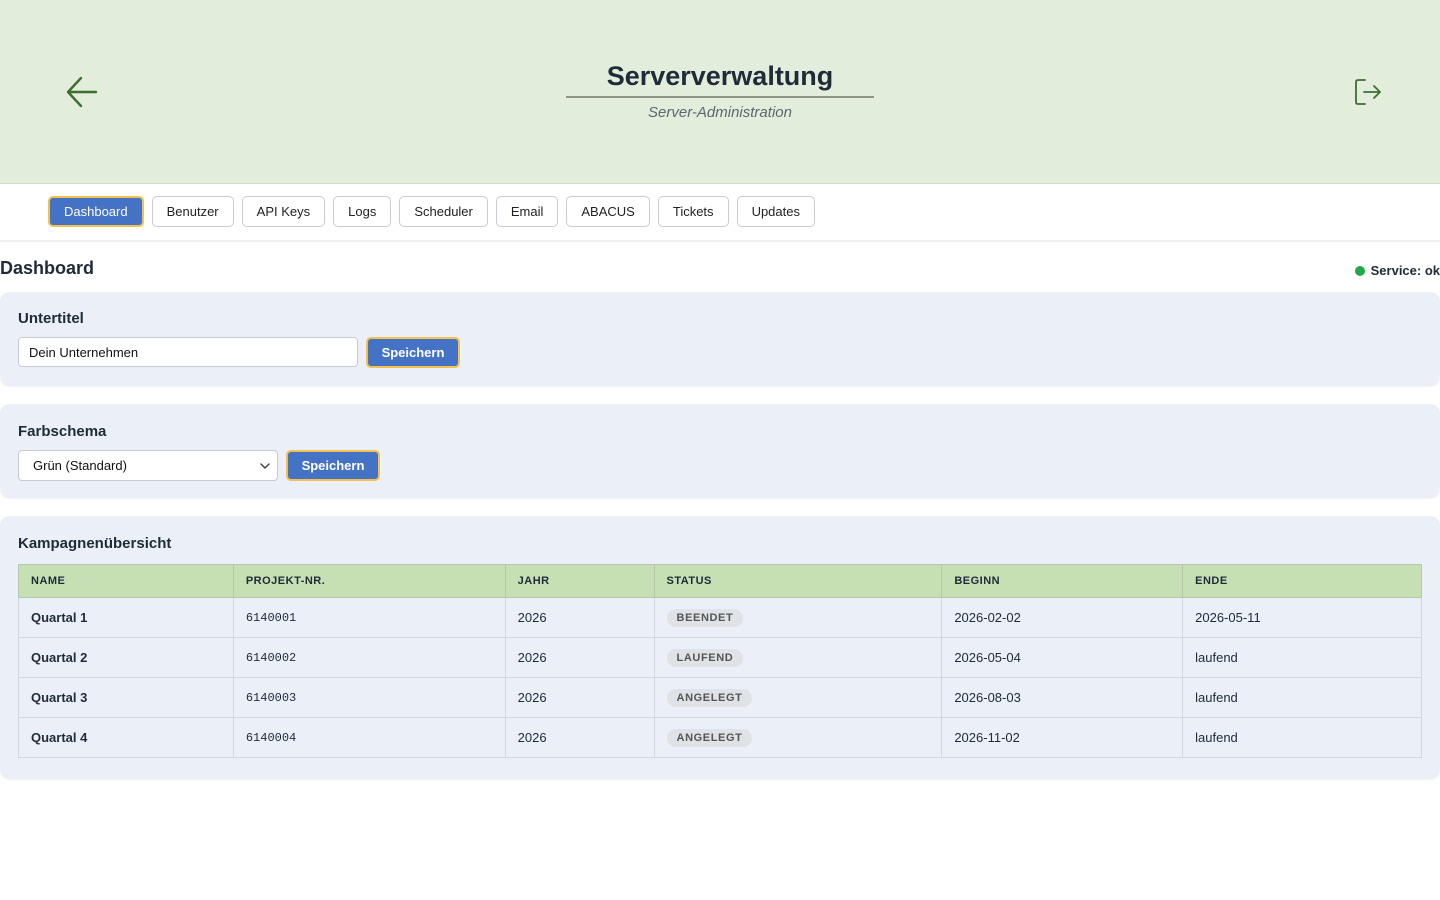  What do you see at coordinates (693, 211) in the screenshot?
I see `tab-tickets: Tickets` at bounding box center [693, 211].